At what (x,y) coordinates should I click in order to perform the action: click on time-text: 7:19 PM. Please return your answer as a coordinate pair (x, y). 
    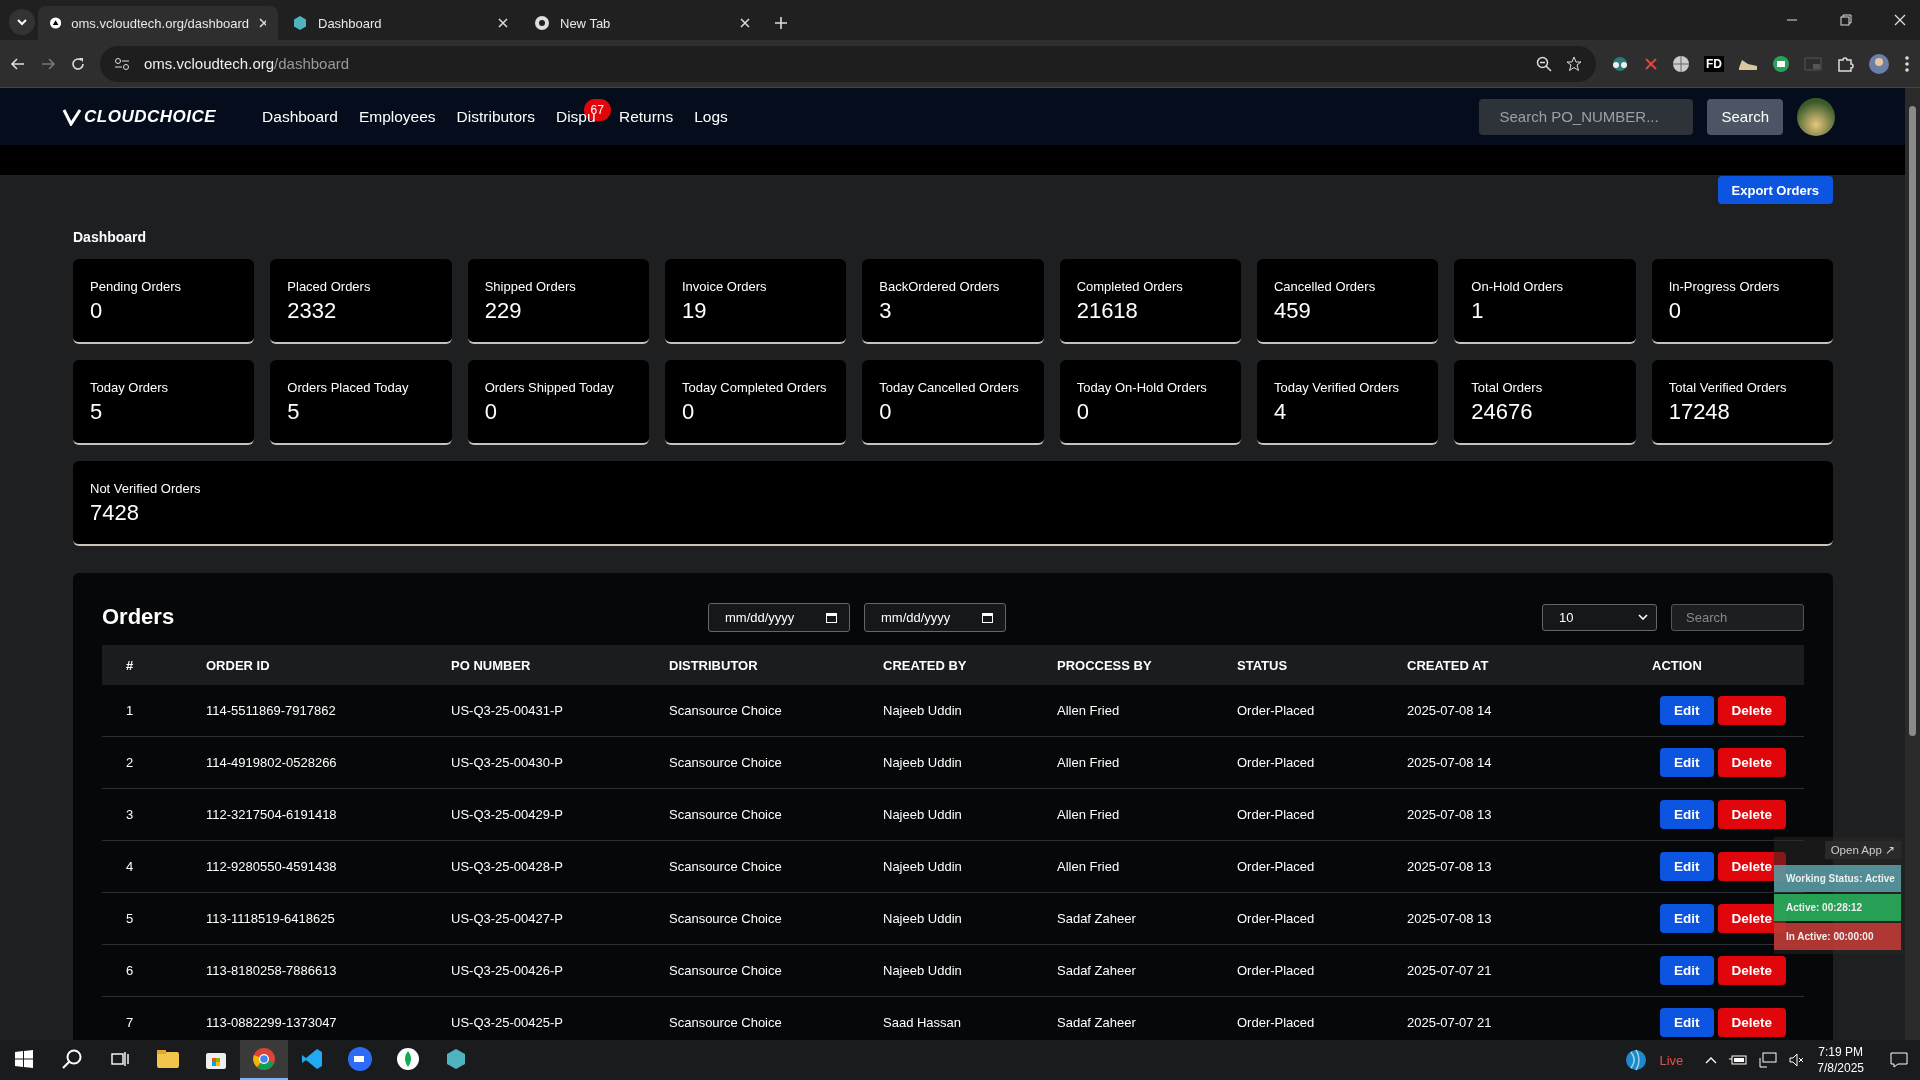
    Looking at the image, I should click on (1840, 1052).